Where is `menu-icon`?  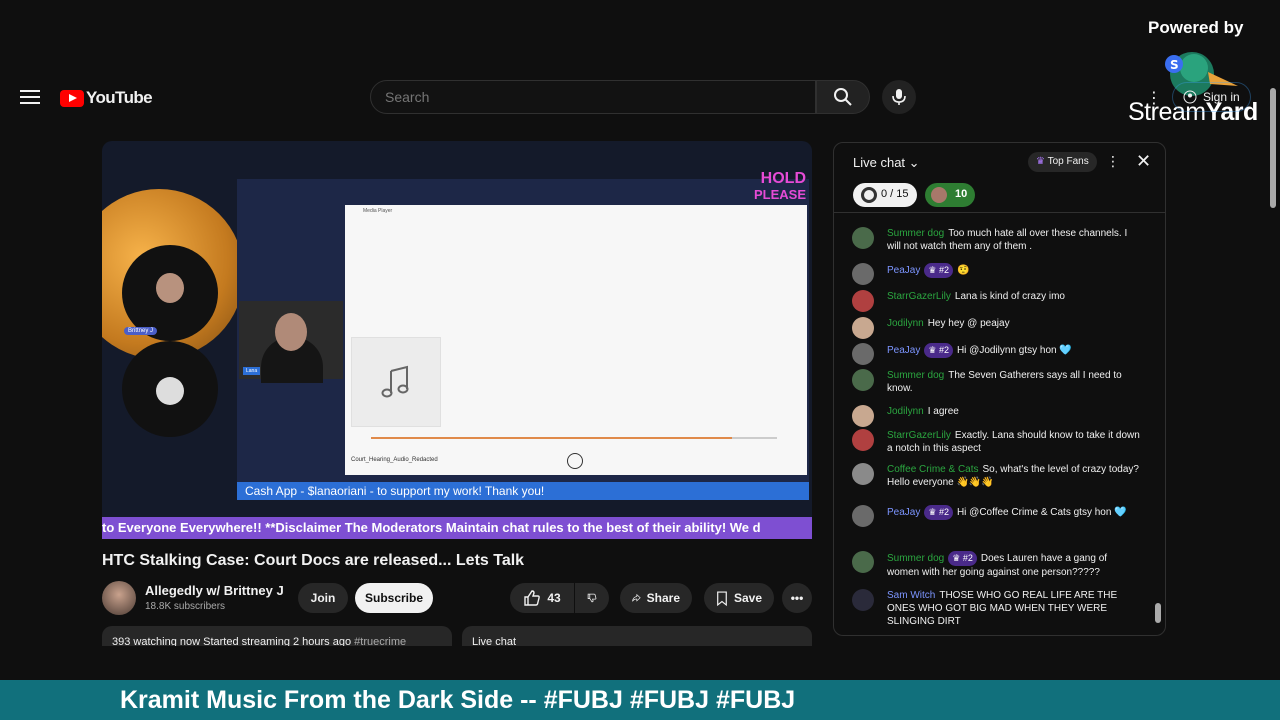 menu-icon is located at coordinates (30, 98).